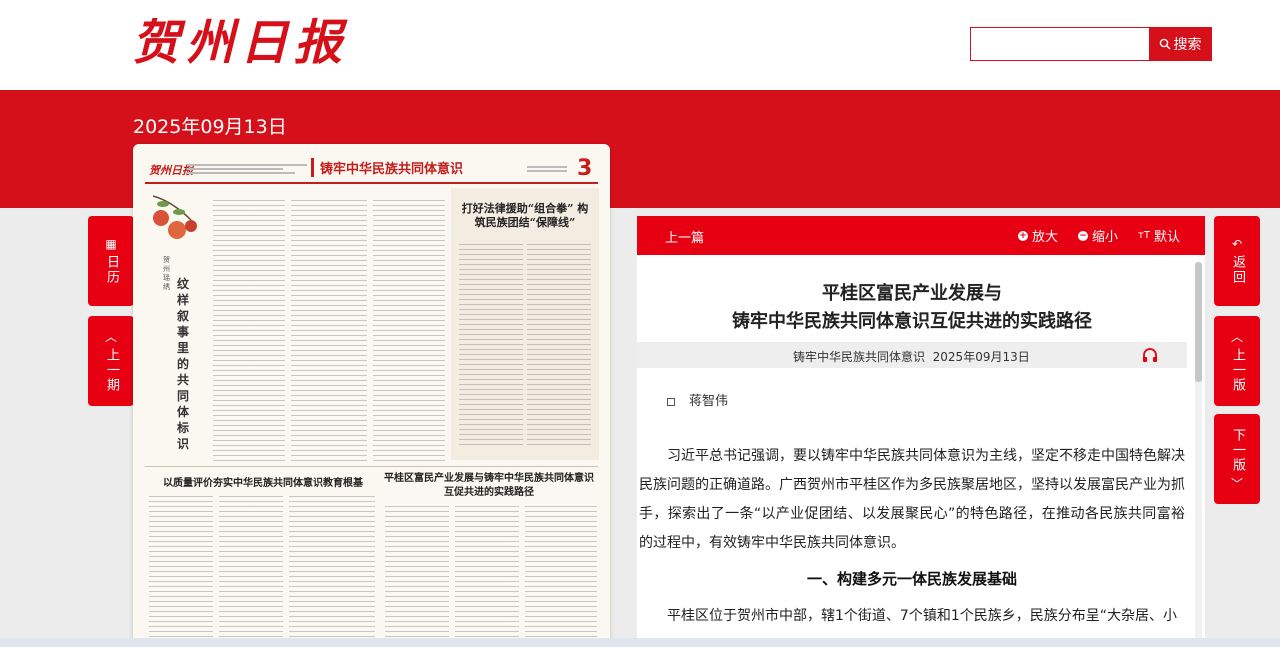 This screenshot has height=647, width=1280. What do you see at coordinates (684, 236) in the screenshot?
I see `prev-article-link: 上一篇` at bounding box center [684, 236].